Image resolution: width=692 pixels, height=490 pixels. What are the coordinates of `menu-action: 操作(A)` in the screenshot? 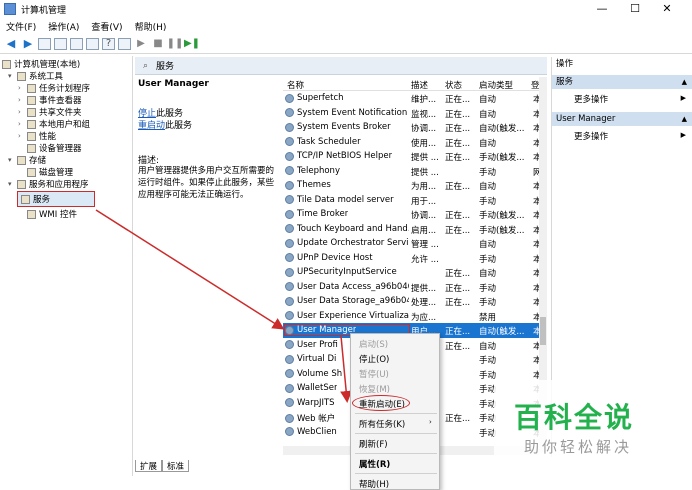 It's located at (63, 26).